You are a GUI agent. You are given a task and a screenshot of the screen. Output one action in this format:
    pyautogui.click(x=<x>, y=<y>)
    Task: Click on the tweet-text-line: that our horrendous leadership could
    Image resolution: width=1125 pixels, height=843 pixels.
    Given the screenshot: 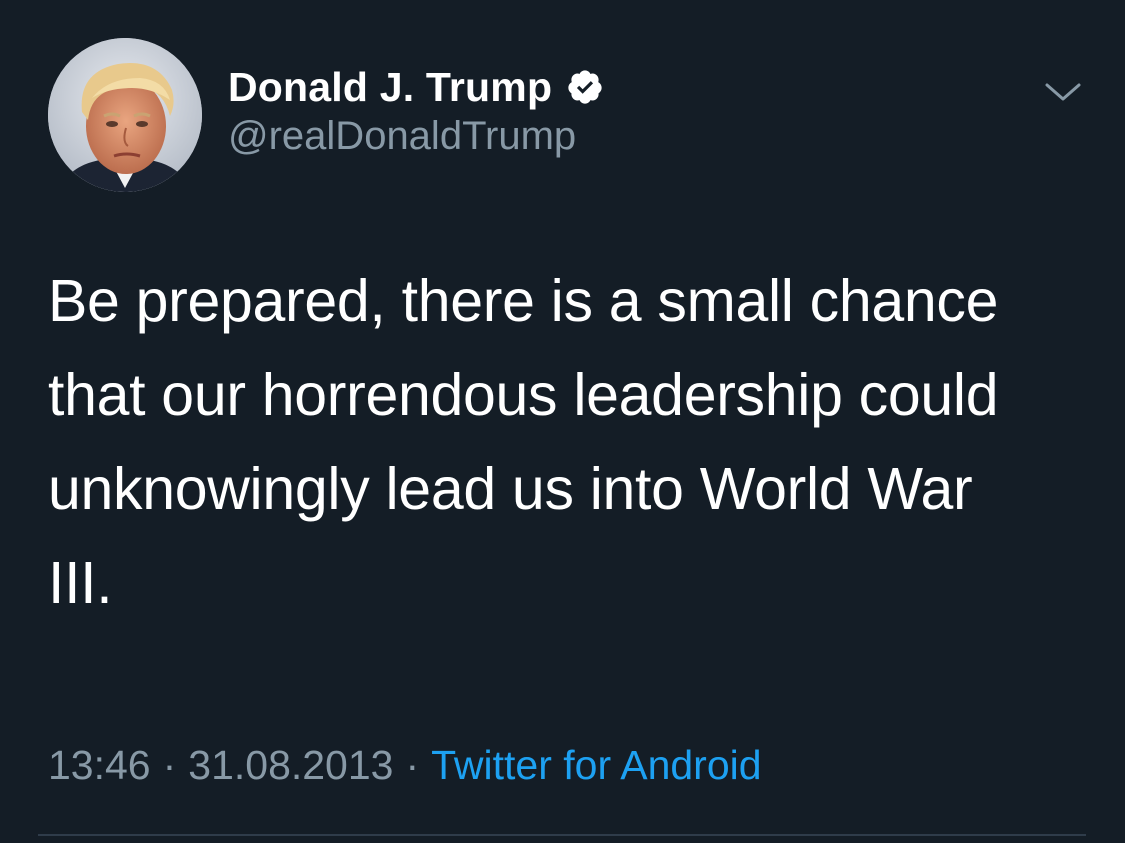 What is the action you would take?
    pyautogui.click(x=523, y=395)
    